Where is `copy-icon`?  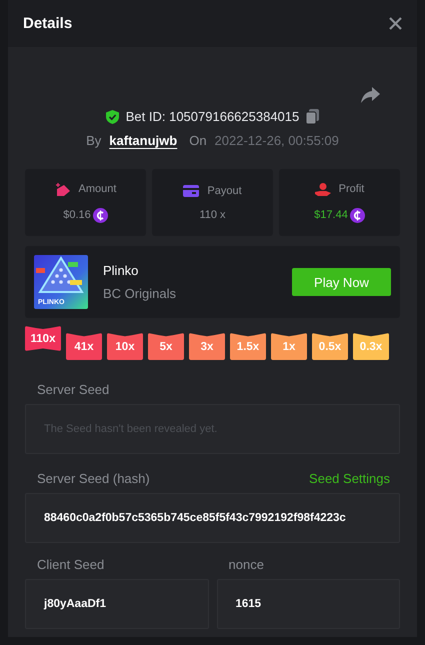 copy-icon is located at coordinates (313, 116).